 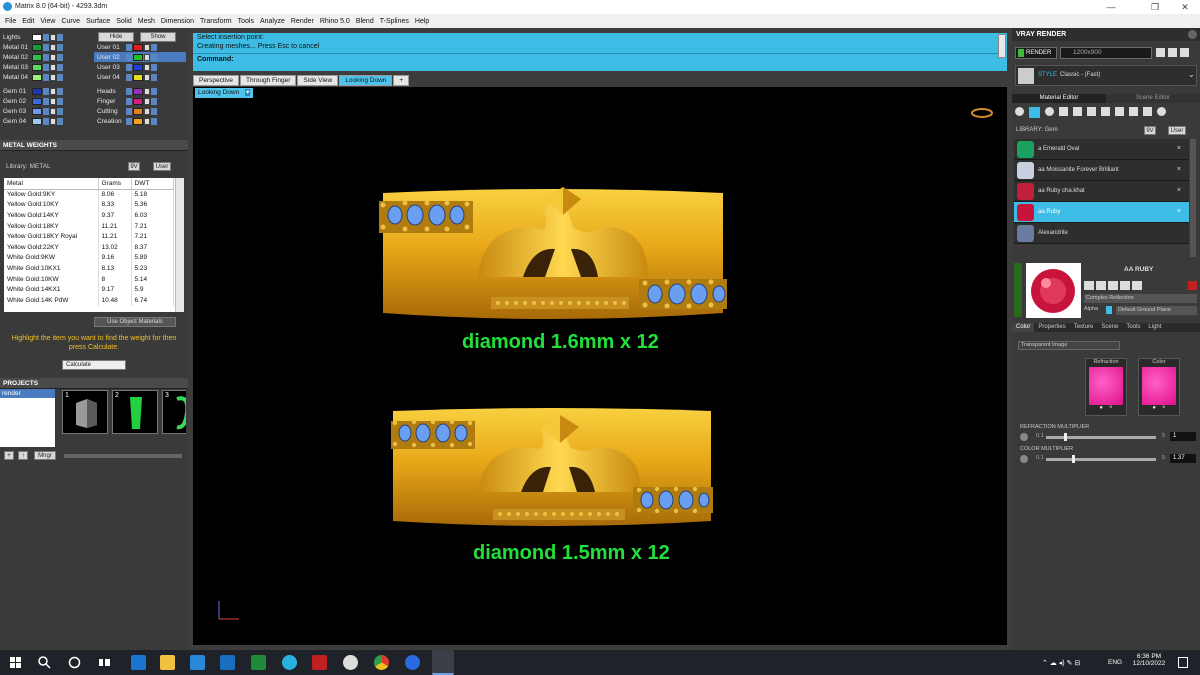 What do you see at coordinates (89, 205) in the screenshot?
I see `table-row: Yellow Gold:10KY 8.33 5.36` at bounding box center [89, 205].